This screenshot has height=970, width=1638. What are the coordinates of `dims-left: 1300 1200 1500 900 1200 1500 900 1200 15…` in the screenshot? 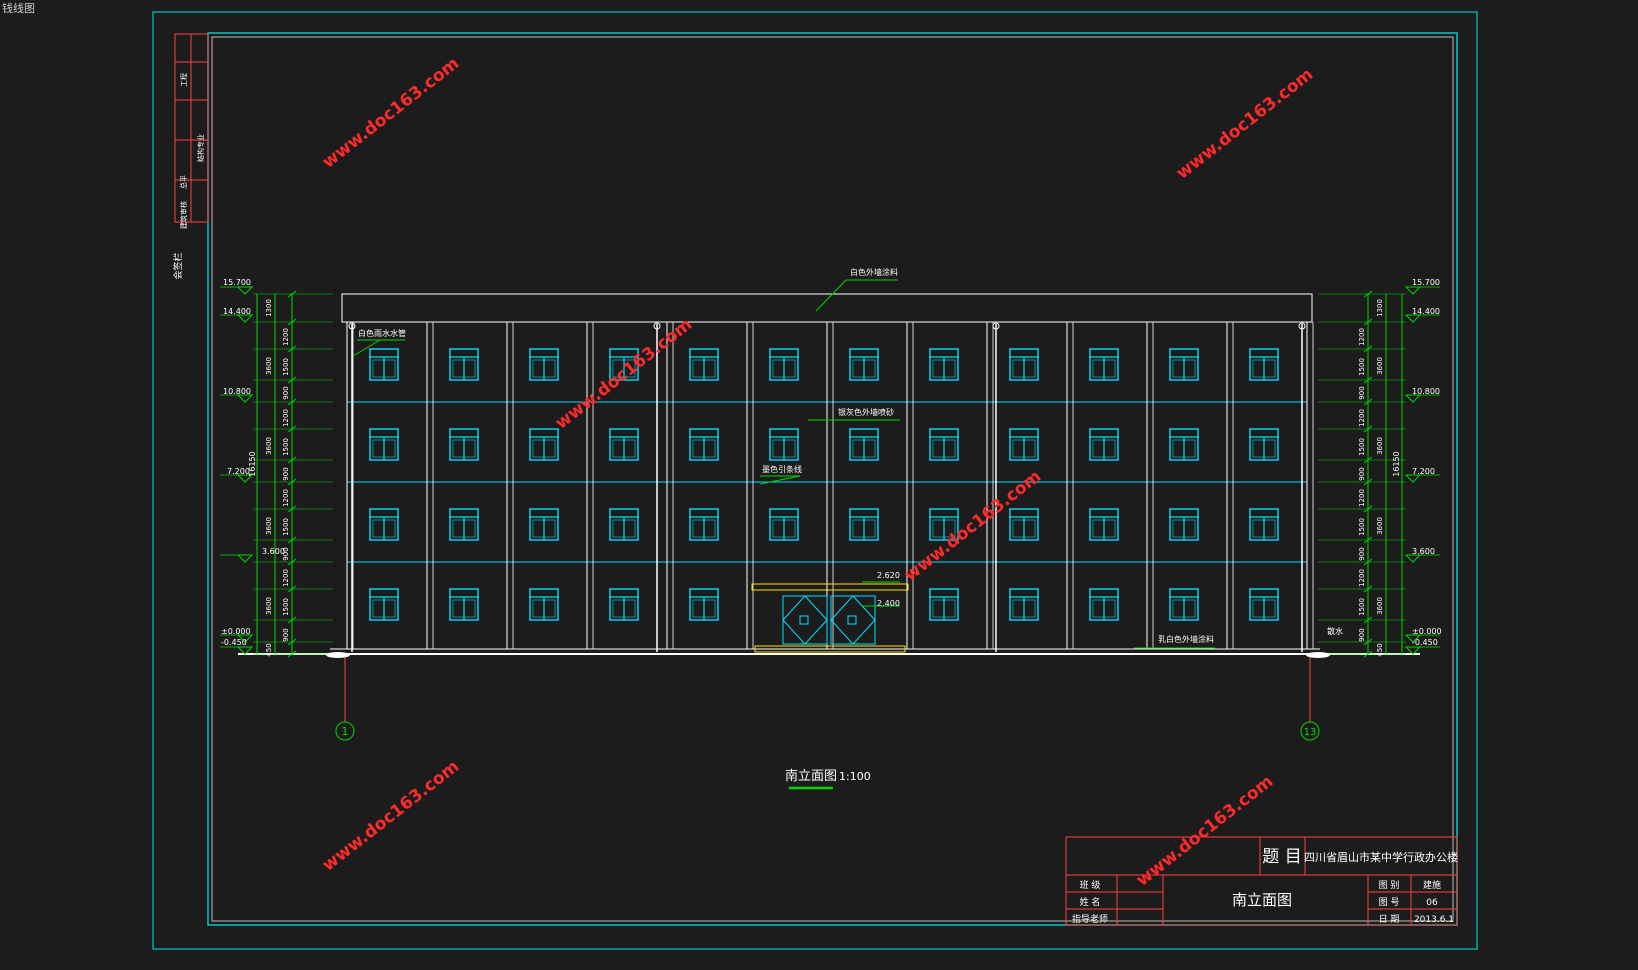 It's located at (277, 478).